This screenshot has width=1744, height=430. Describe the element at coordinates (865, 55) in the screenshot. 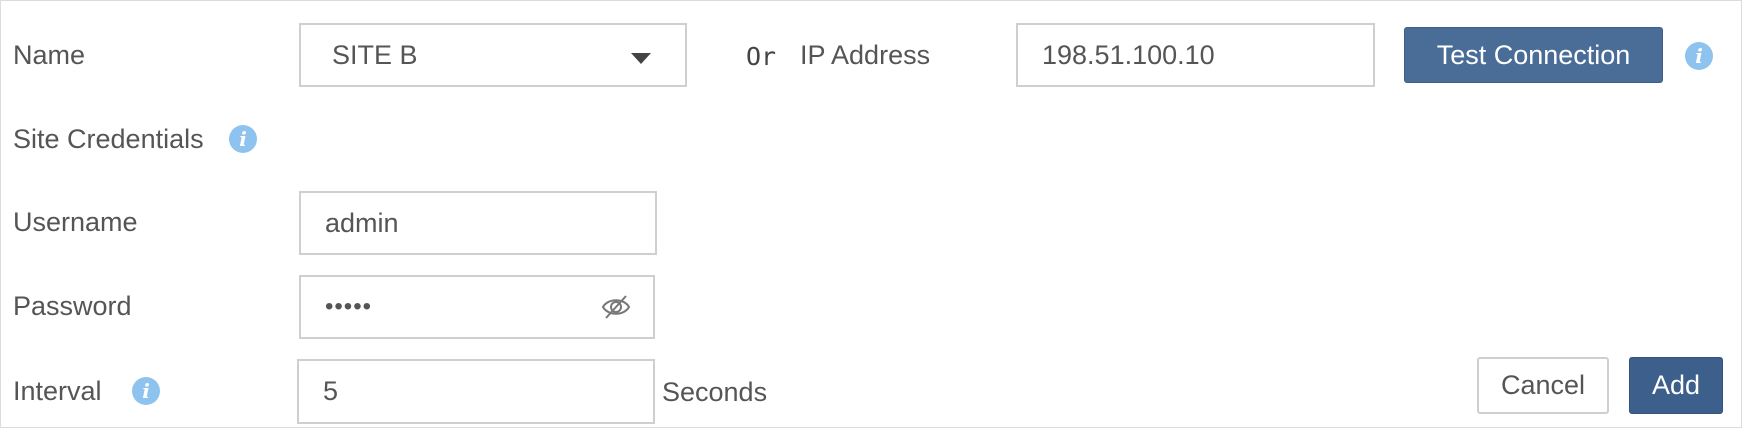

I see `ip-address-label: IP Address` at that location.